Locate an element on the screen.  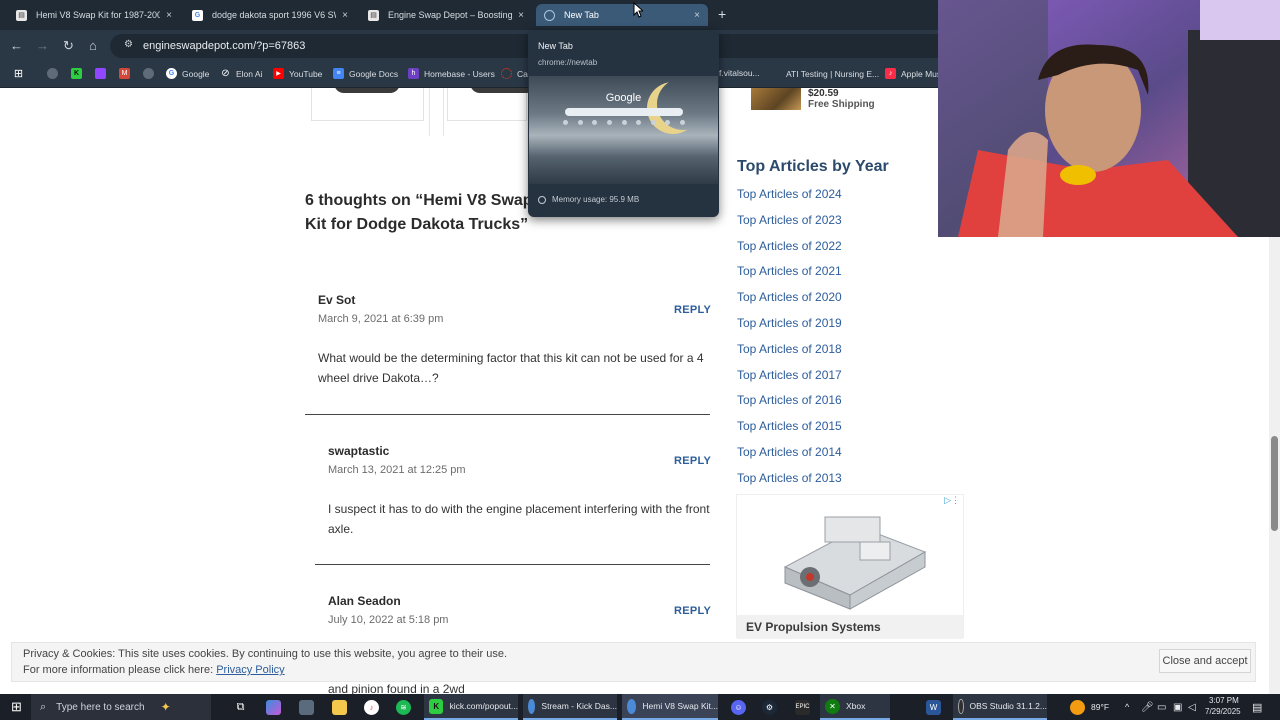
year-link: Top Articles of 2013 is located at coordinates (789, 478).